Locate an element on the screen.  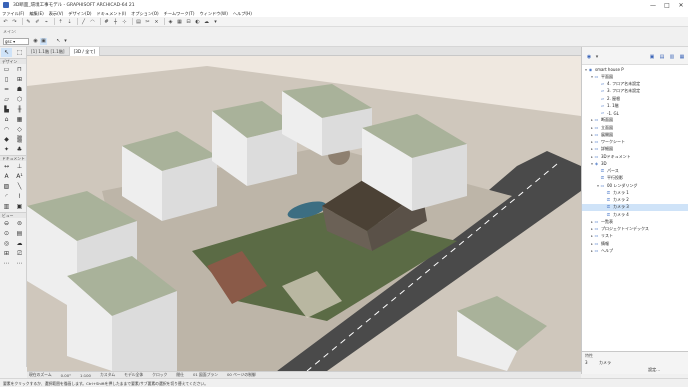
3d-view-icon: ◈ is located at coordinates (170, 21).